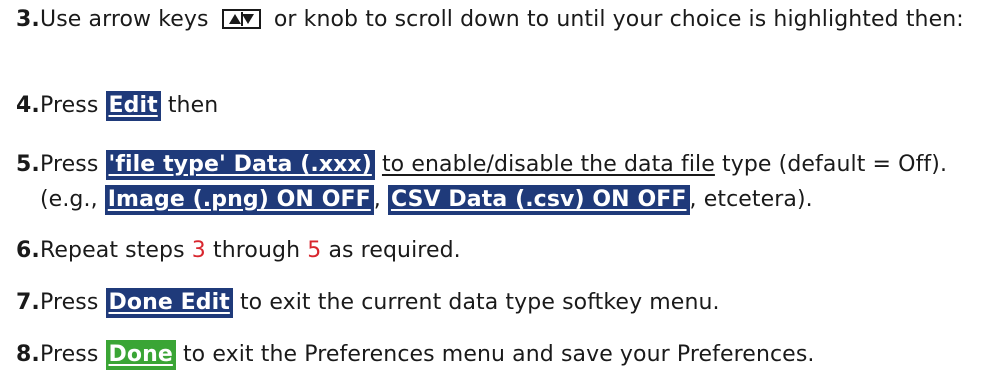 The image size is (986, 377). Describe the element at coordinates (493, 105) in the screenshot. I see `step-4: 4. Press Edit then` at that location.